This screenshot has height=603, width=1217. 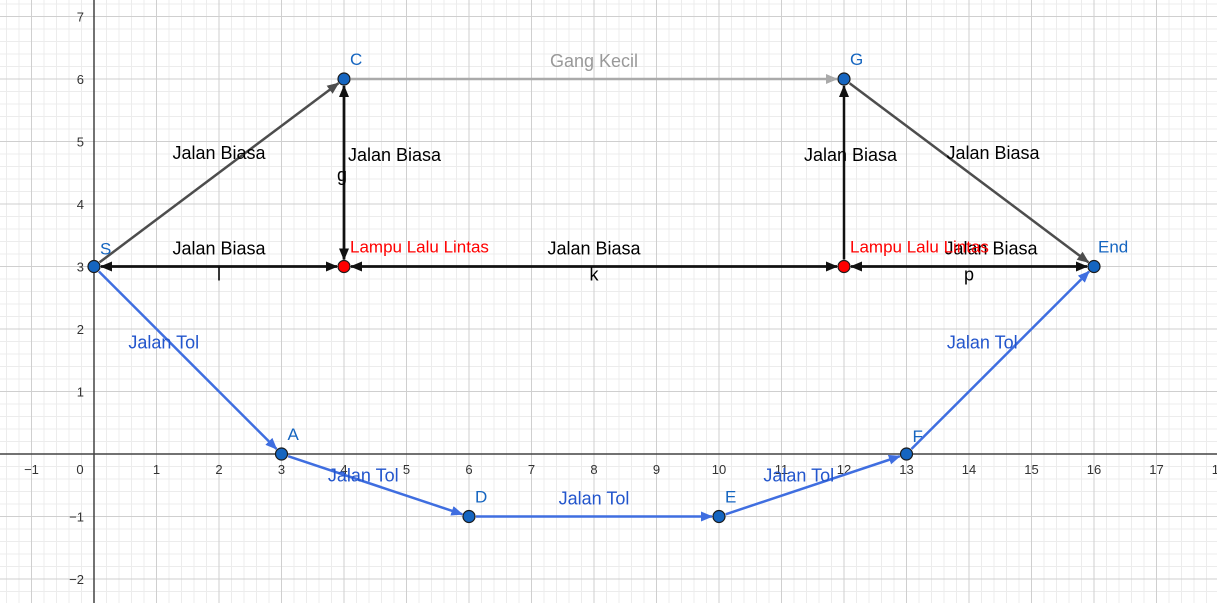 What do you see at coordinates (156, 469) in the screenshot?
I see `x-tick-label: 1` at bounding box center [156, 469].